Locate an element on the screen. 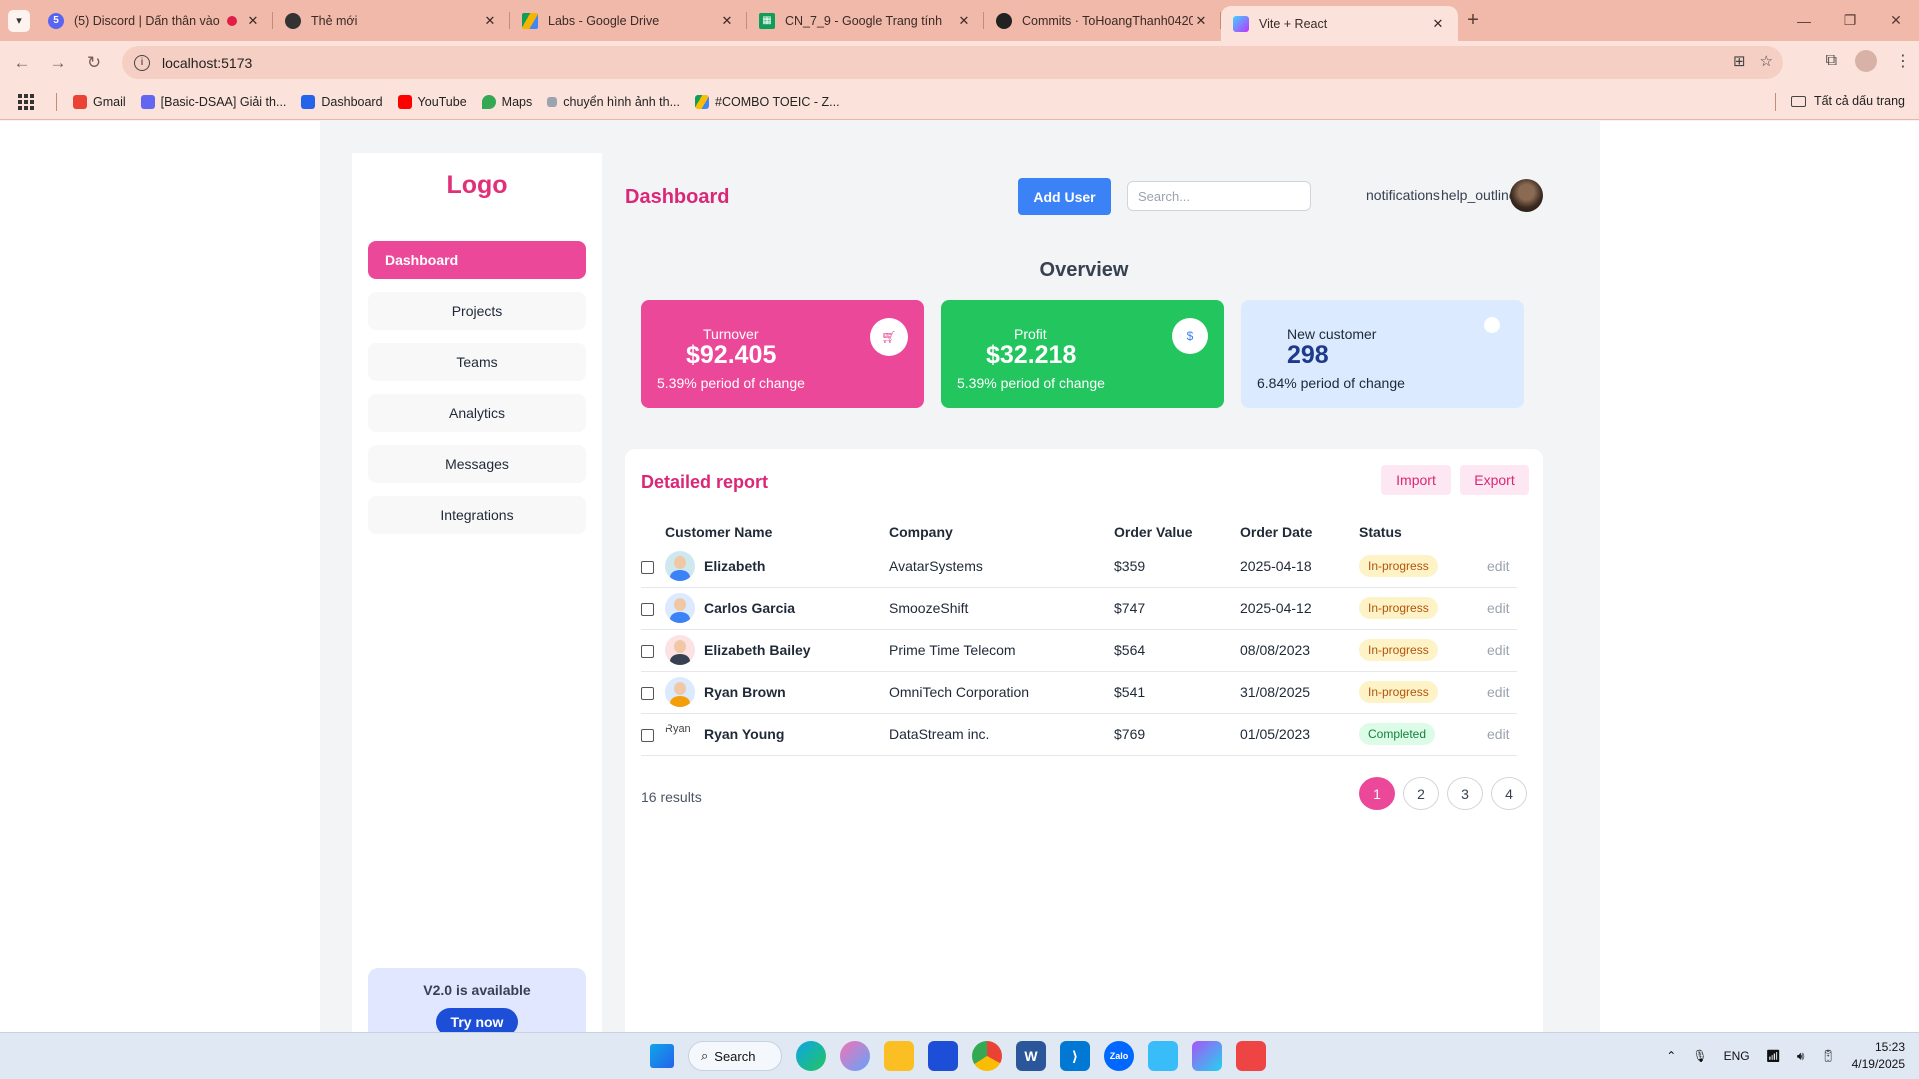 The height and width of the screenshot is (1079, 1919). browser-tab: Labs - Google Drive ✕ is located at coordinates (628, 20).